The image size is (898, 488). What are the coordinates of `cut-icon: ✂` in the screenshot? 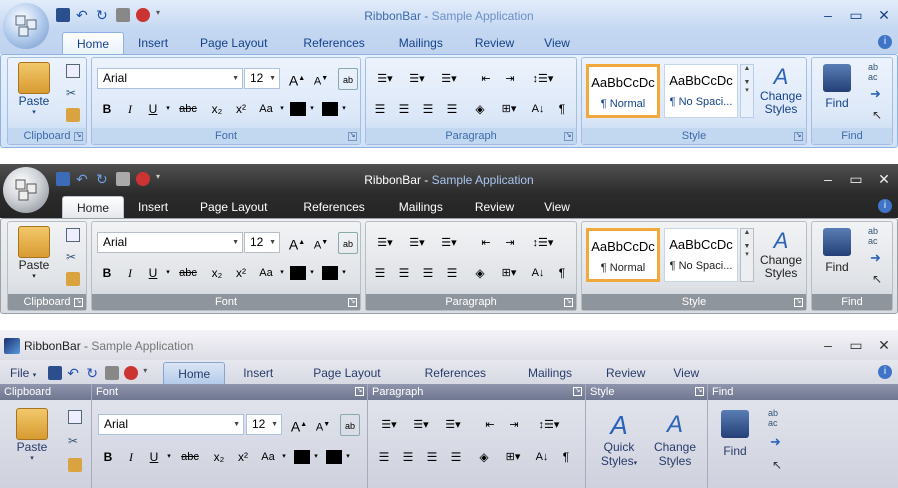 It's located at (75, 441).